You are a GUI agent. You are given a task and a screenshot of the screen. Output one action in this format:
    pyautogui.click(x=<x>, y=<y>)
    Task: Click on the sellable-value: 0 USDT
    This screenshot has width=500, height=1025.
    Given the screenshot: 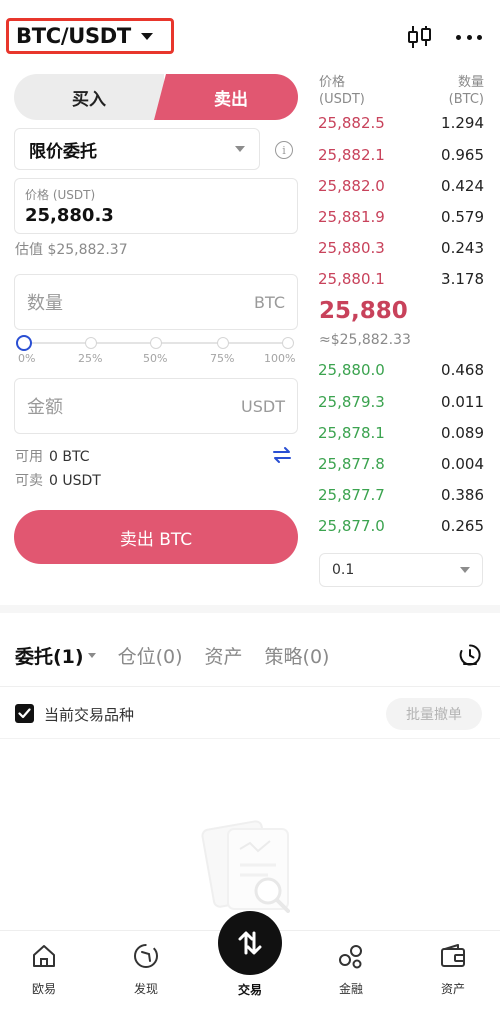 What is the action you would take?
    pyautogui.click(x=75, y=481)
    